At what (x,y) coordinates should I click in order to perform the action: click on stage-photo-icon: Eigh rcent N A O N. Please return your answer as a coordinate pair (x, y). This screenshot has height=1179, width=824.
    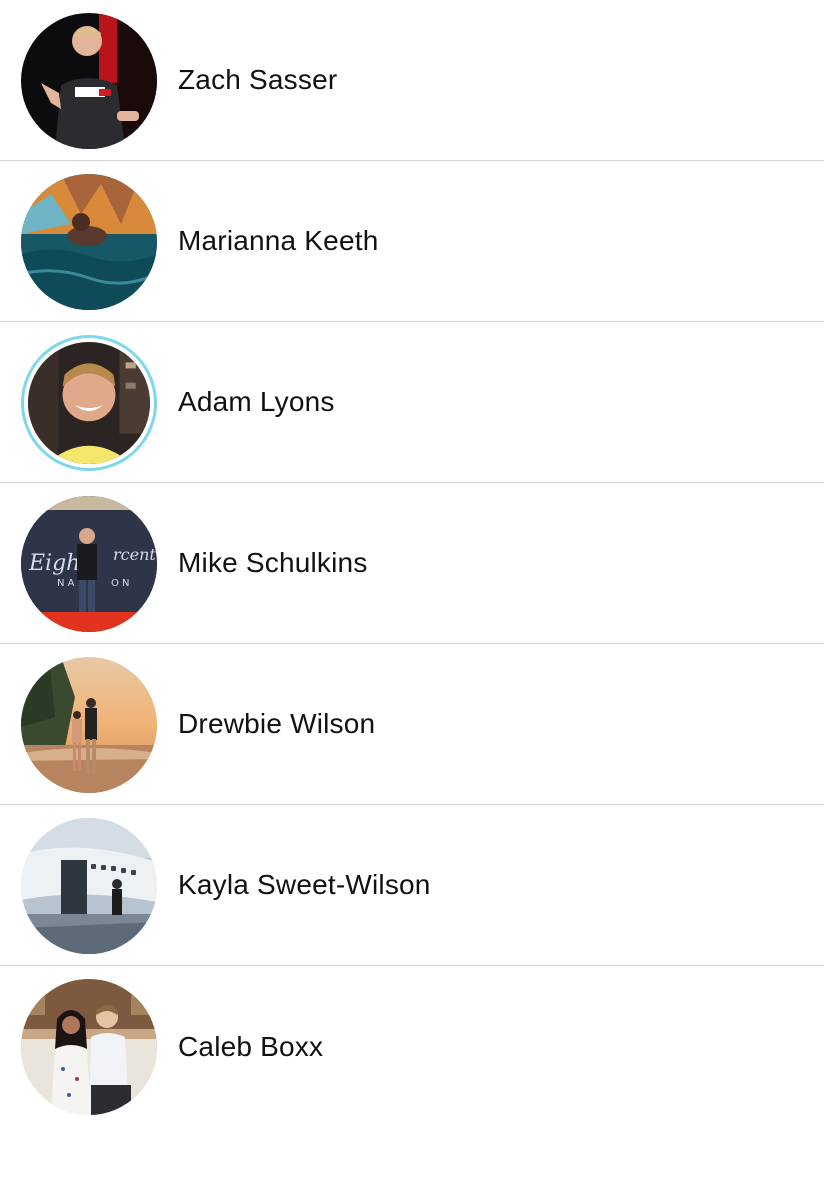
    Looking at the image, I should click on (89, 564).